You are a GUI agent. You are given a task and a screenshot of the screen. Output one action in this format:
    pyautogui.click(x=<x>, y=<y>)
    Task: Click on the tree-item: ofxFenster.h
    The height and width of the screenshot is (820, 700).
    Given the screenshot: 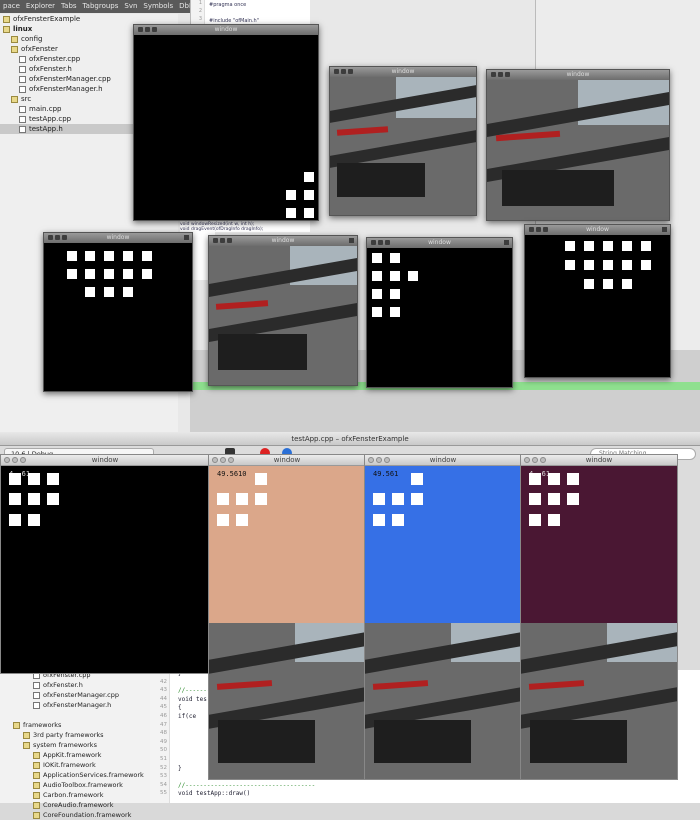 What is the action you would take?
    pyautogui.click(x=75, y=685)
    